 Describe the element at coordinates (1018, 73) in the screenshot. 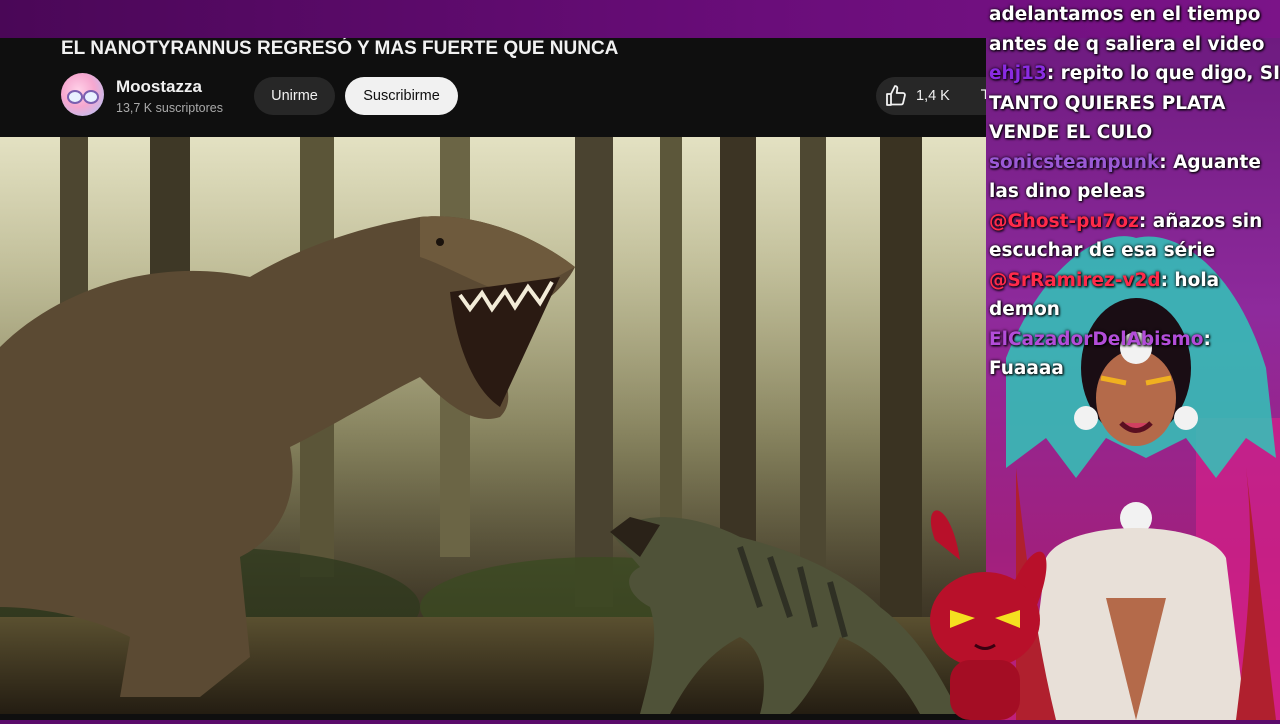

I see `chat-username: ehj13` at that location.